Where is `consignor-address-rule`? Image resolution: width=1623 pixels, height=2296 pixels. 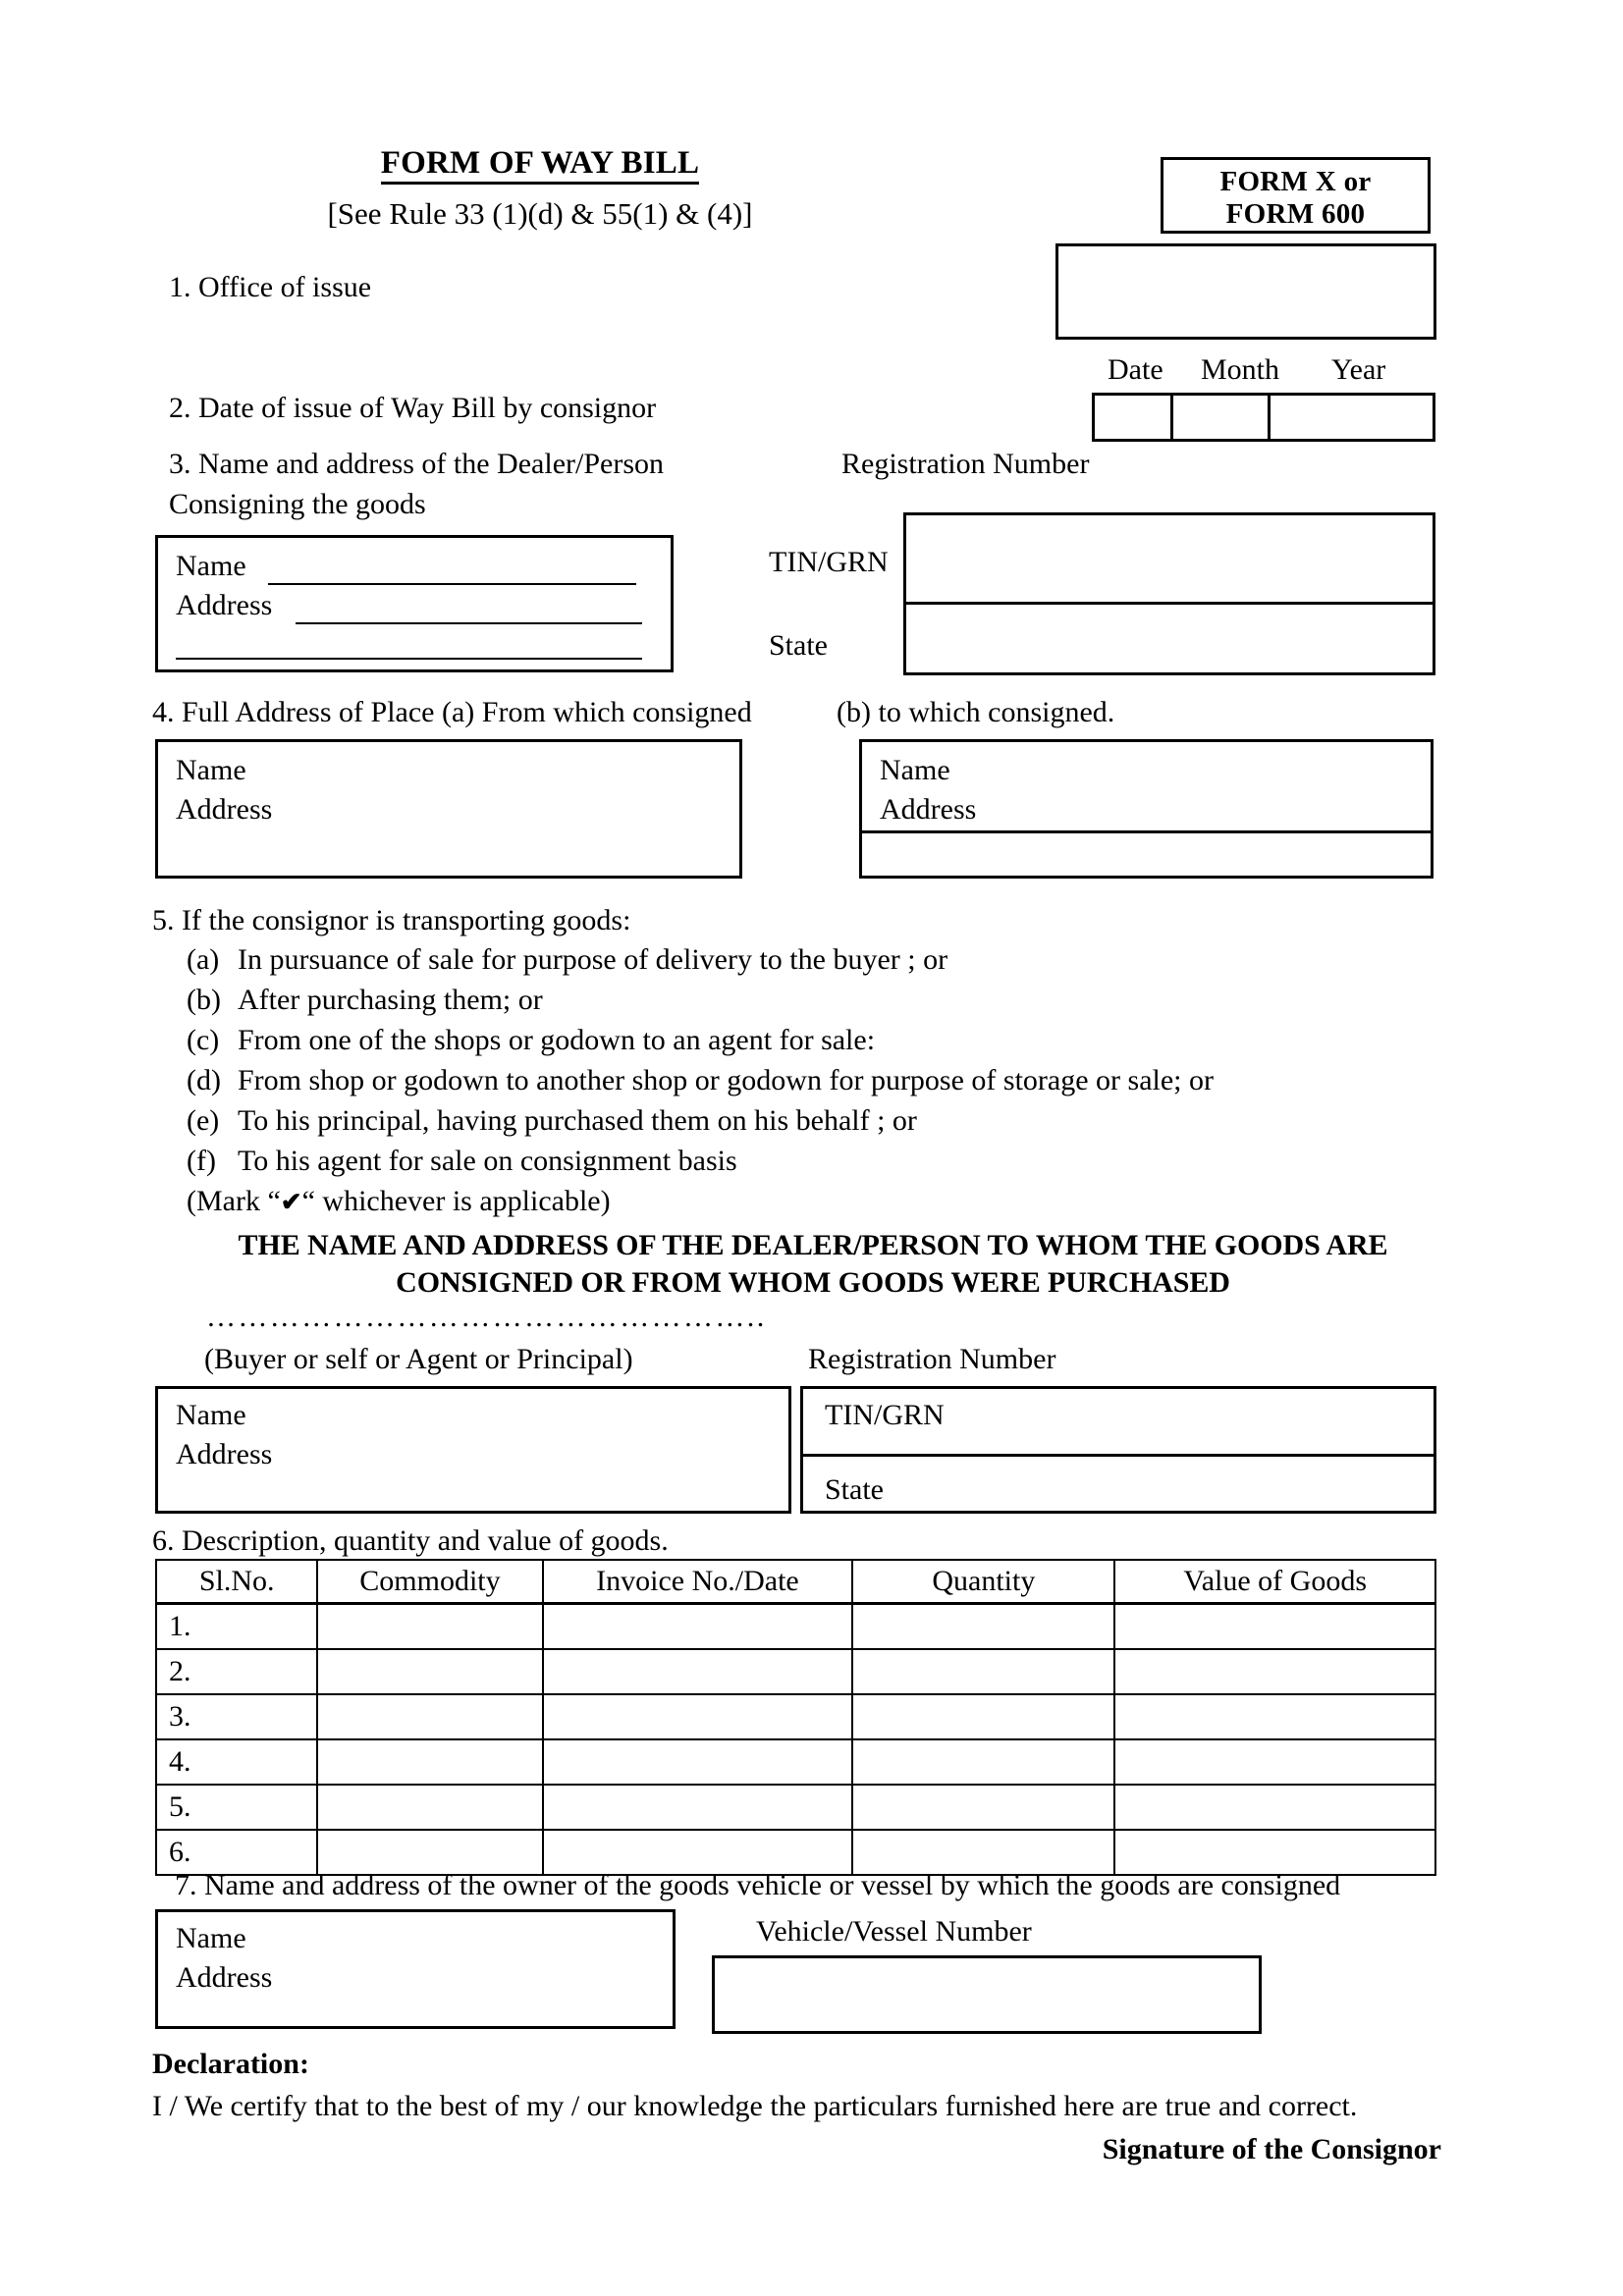
consignor-address-rule is located at coordinates (469, 623).